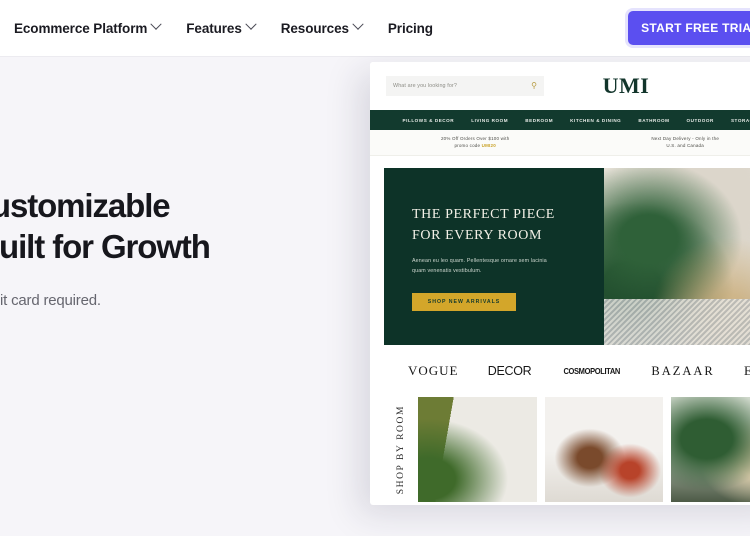  I want to click on nav-item-label: Ecommerce Platform, so click(81, 28).